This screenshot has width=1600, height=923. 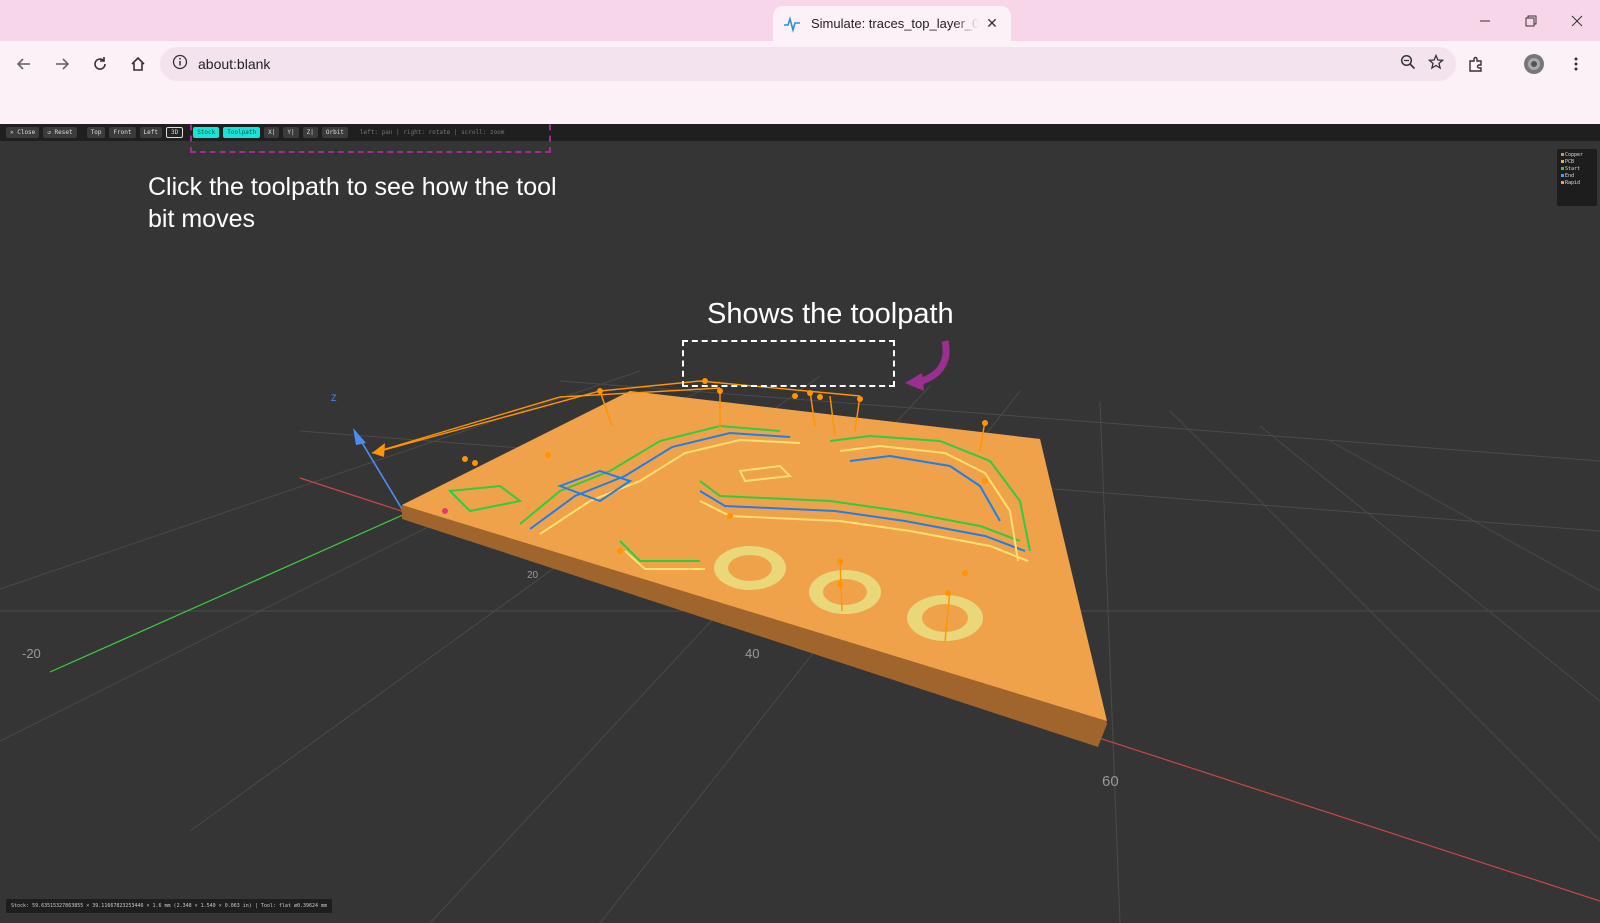 What do you see at coordinates (445, 511) in the screenshot?
I see `start-point` at bounding box center [445, 511].